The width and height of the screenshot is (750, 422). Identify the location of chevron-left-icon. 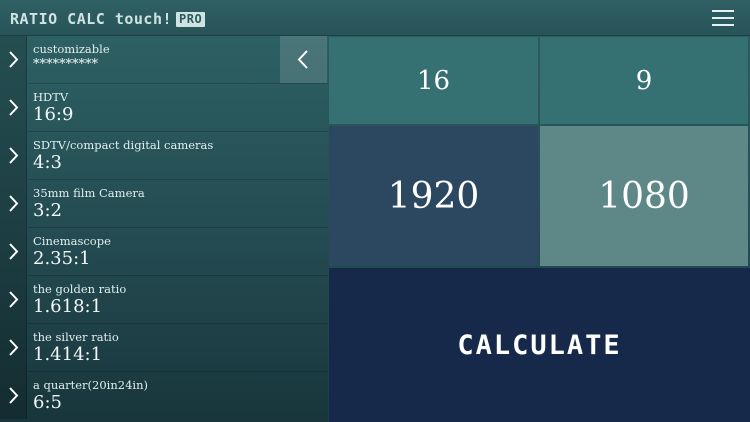
(302, 59).